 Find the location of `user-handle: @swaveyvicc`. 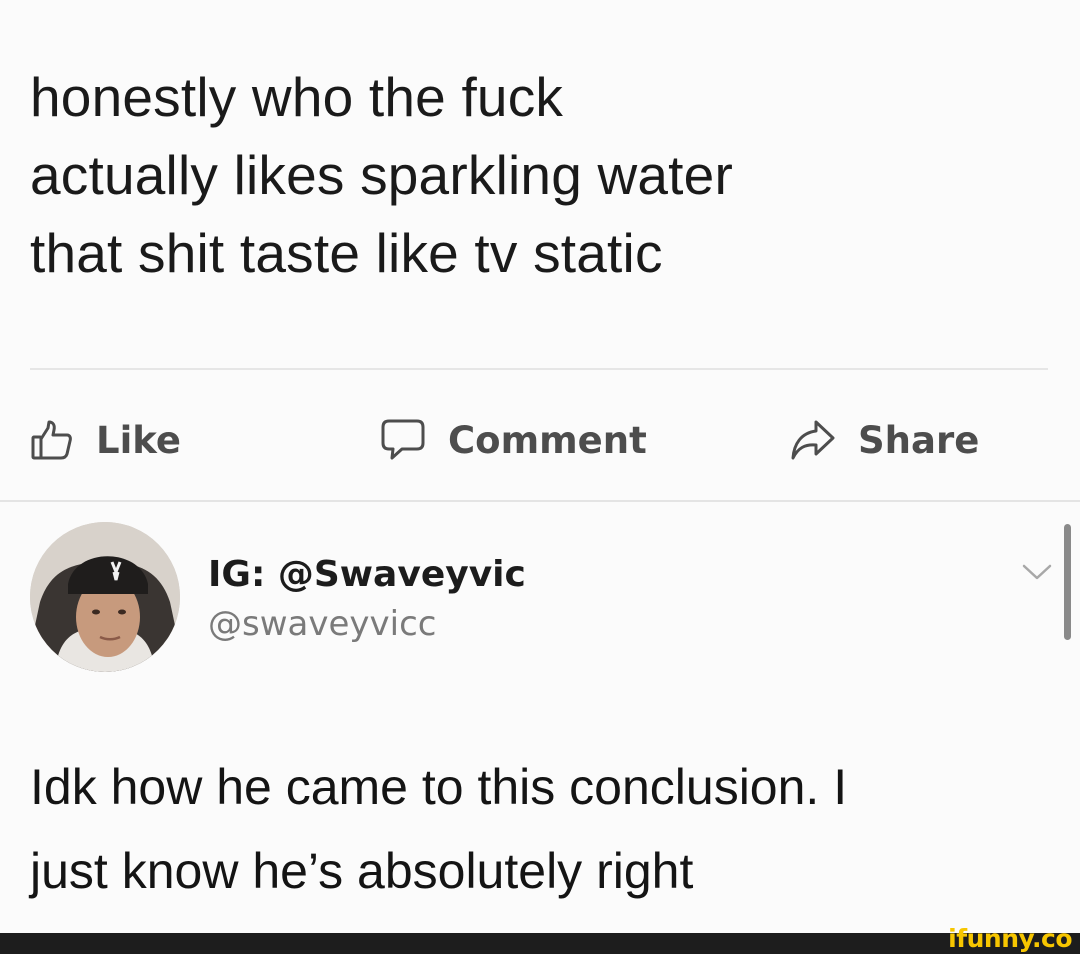

user-handle: @swaveyvicc is located at coordinates (322, 624).